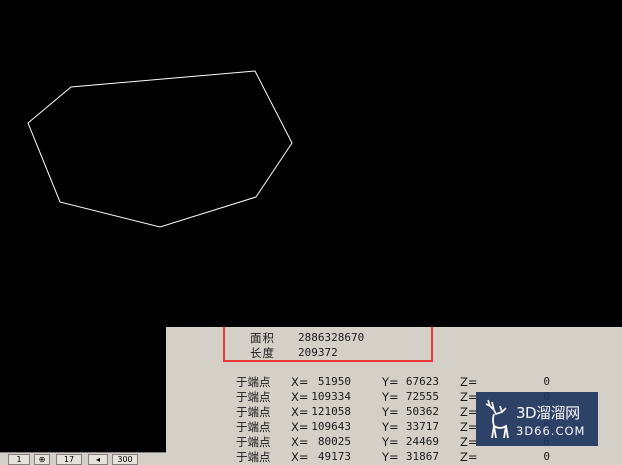 This screenshot has width=622, height=465. I want to click on y-value: 50362, so click(422, 411).